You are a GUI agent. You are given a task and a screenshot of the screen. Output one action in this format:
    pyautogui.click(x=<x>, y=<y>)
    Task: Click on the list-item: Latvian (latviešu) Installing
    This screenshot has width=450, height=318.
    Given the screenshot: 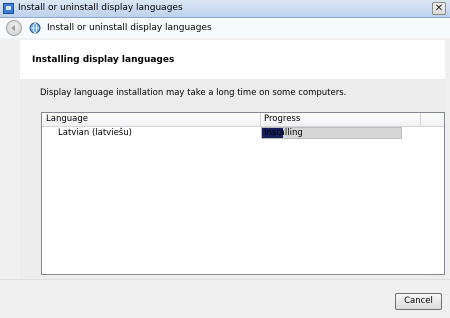 What is the action you would take?
    pyautogui.click(x=243, y=133)
    